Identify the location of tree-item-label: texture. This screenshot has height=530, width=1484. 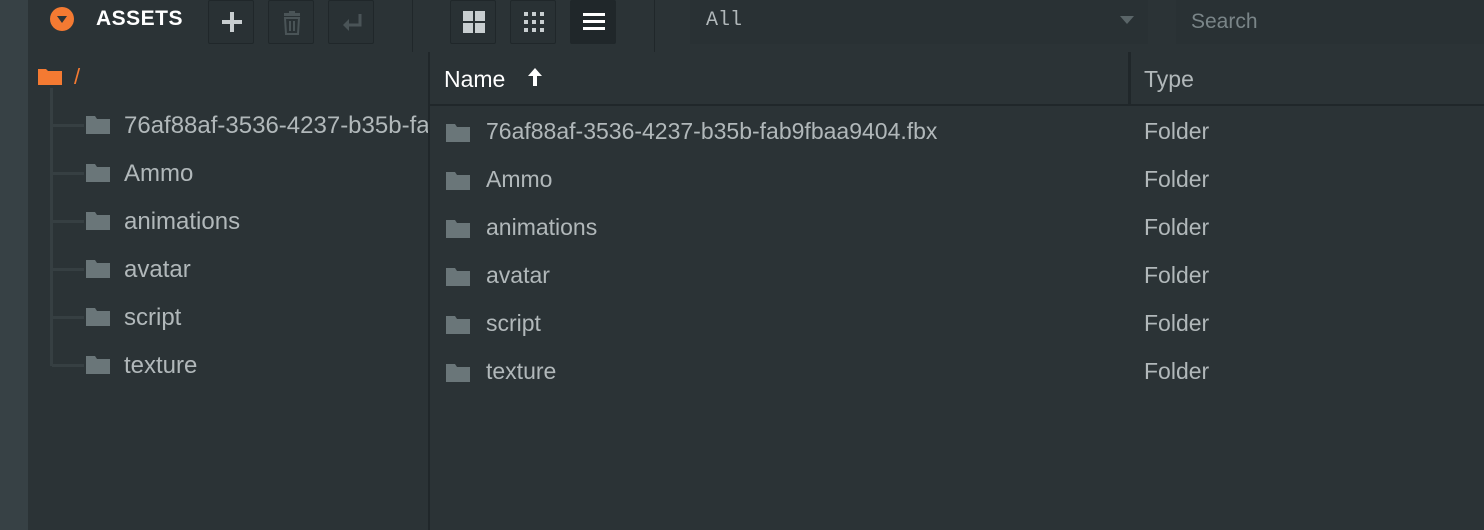
(161, 365).